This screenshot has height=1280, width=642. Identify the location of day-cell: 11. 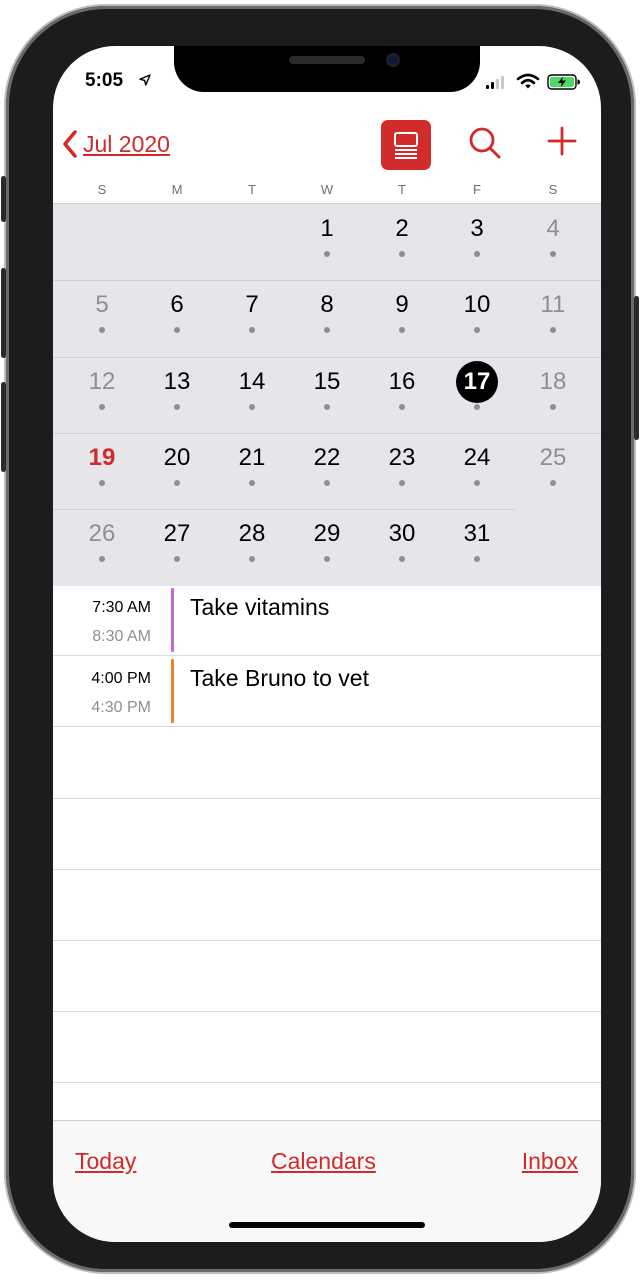
(553, 311).